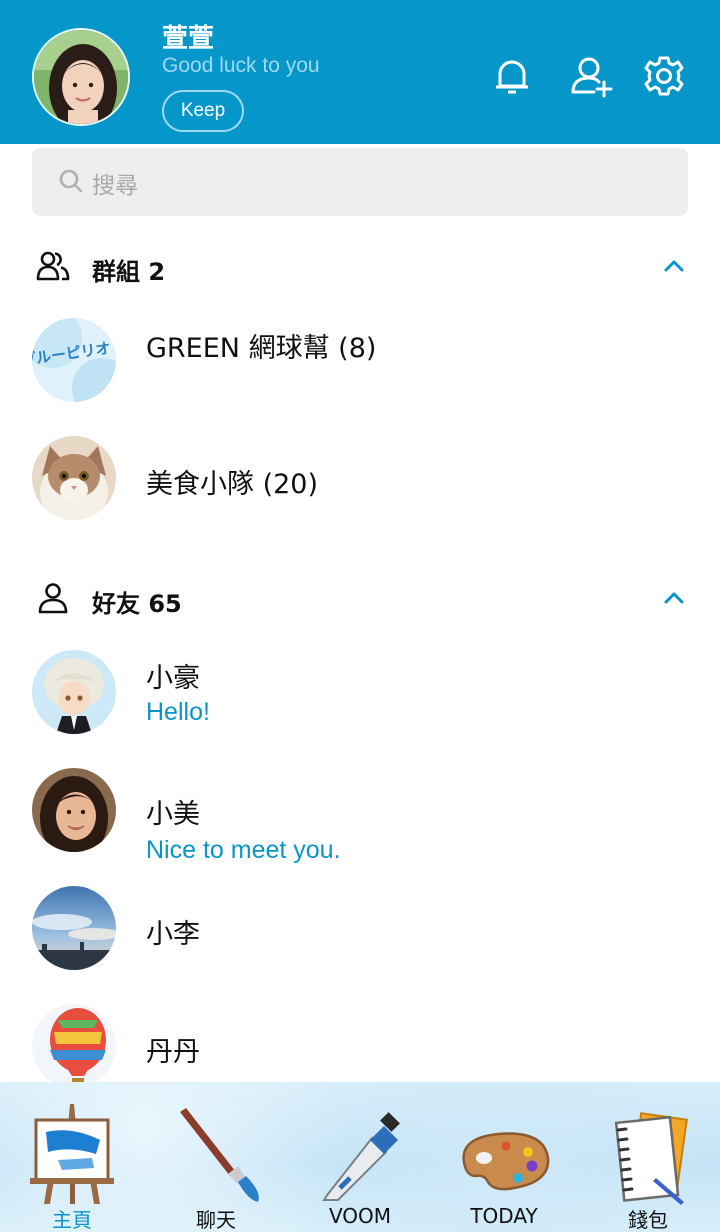 Image resolution: width=720 pixels, height=1232 pixels. What do you see at coordinates (504, 1216) in the screenshot?
I see `nav-today-label: TODAY` at bounding box center [504, 1216].